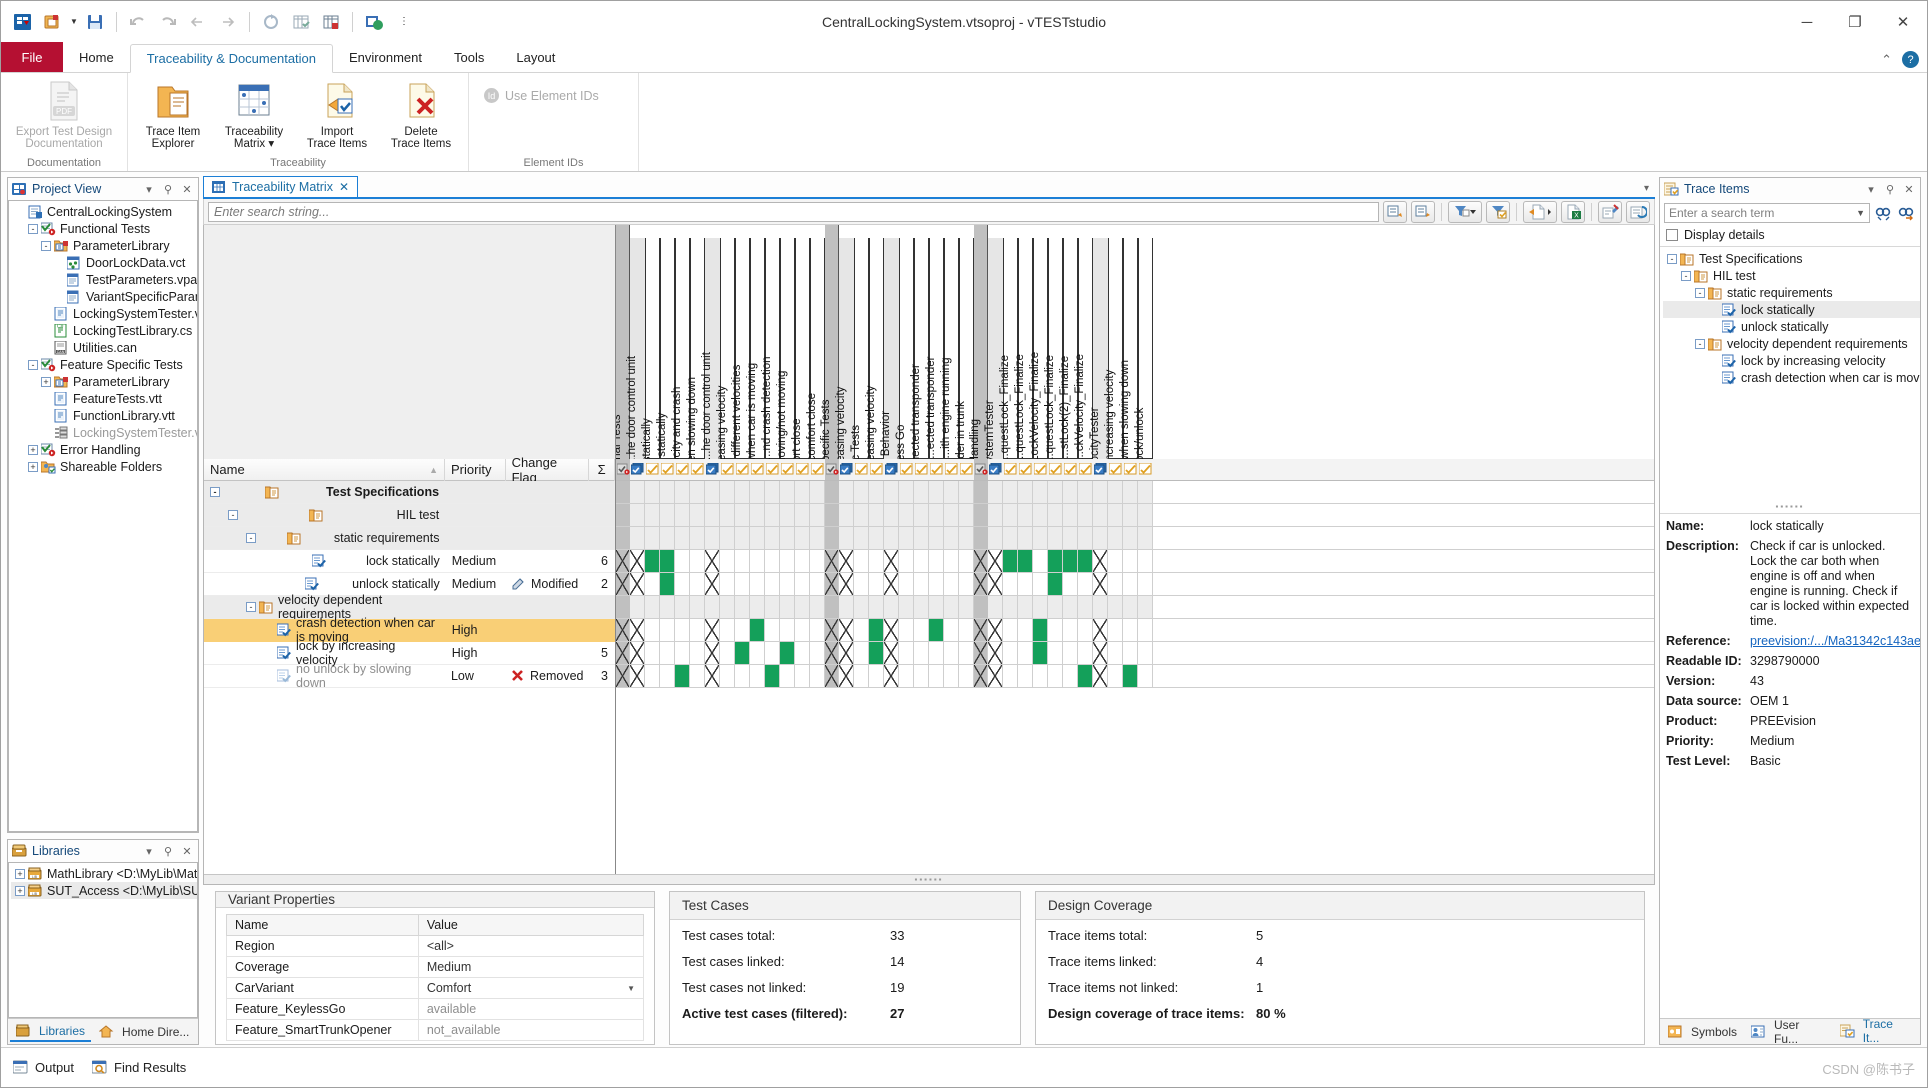  I want to click on tree-item: FunctionLibrary.vtt, so click(104, 415).